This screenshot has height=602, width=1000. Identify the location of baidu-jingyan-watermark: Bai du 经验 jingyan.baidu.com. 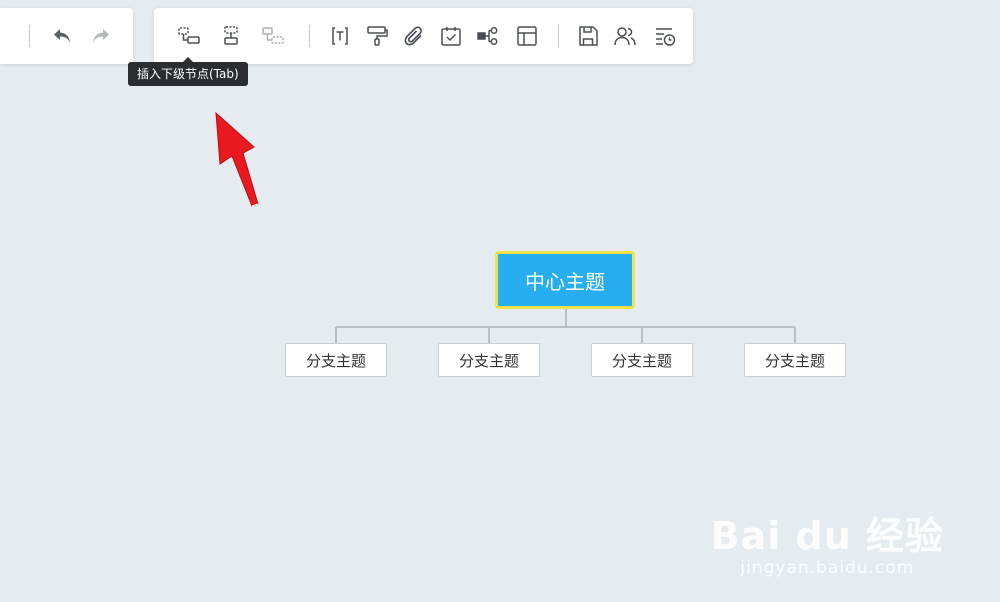
(827, 546).